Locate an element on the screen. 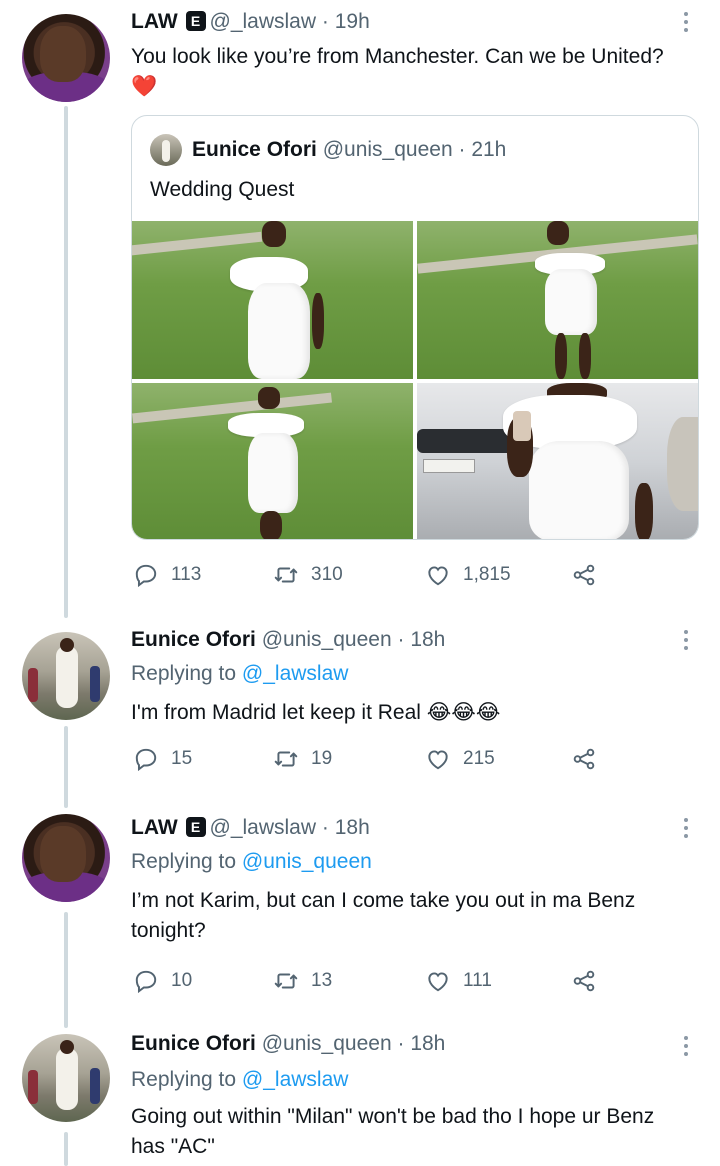 Image resolution: width=720 pixels, height=1166 pixels. tweet-header: LAW E @_lawslaw · 19h is located at coordinates (250, 22).